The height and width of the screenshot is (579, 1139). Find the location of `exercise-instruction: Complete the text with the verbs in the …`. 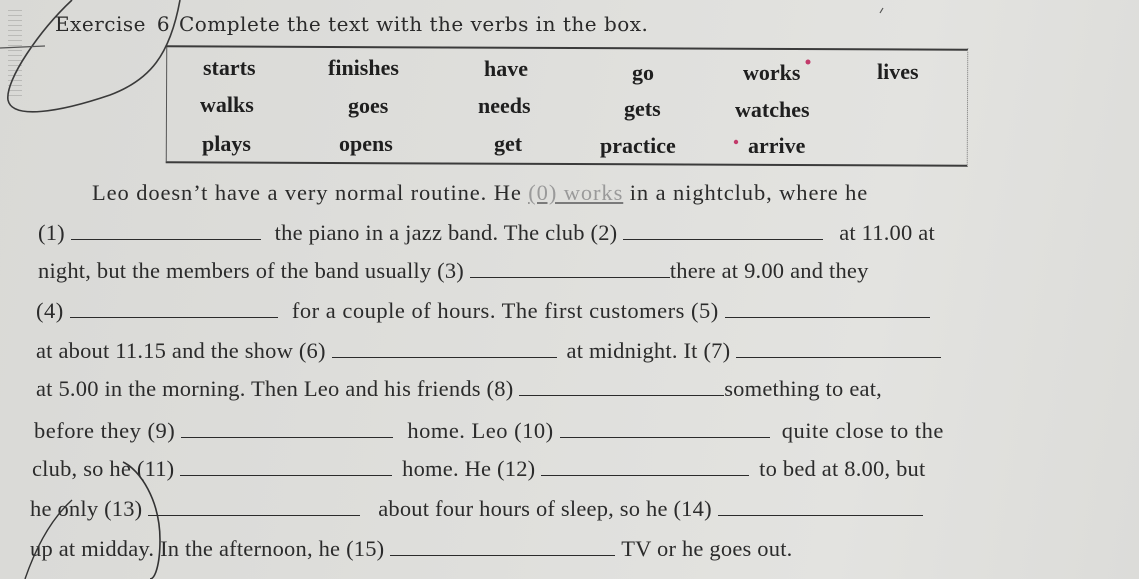

exercise-instruction: Complete the text with the verbs in the … is located at coordinates (413, 24).